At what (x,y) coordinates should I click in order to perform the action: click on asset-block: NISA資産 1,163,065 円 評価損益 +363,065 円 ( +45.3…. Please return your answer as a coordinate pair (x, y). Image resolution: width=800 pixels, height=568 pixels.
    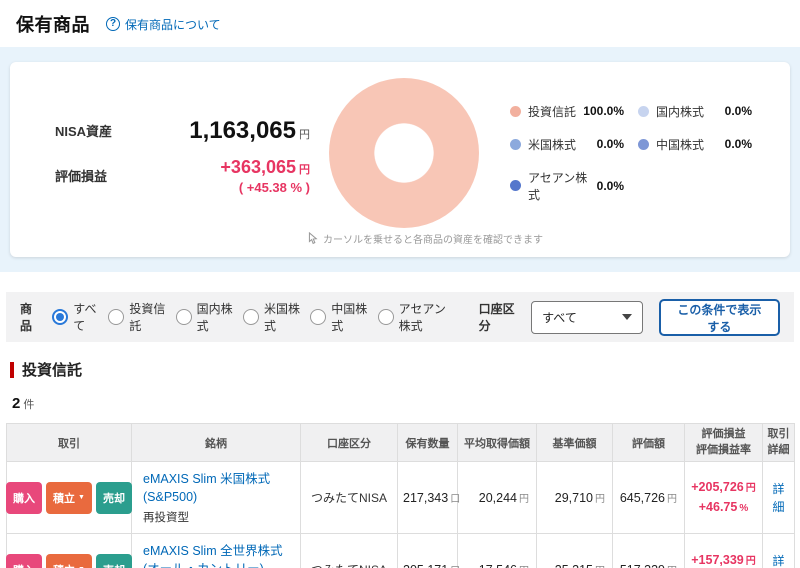
    Looking at the image, I should click on (160, 156).